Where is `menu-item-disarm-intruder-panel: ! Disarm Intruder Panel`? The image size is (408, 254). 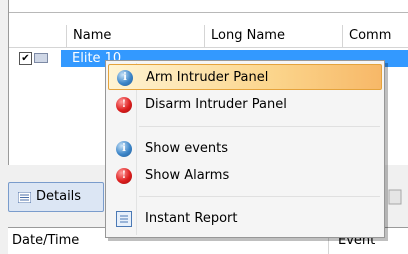 menu-item-disarm-intruder-panel: ! Disarm Intruder Panel is located at coordinates (245, 105).